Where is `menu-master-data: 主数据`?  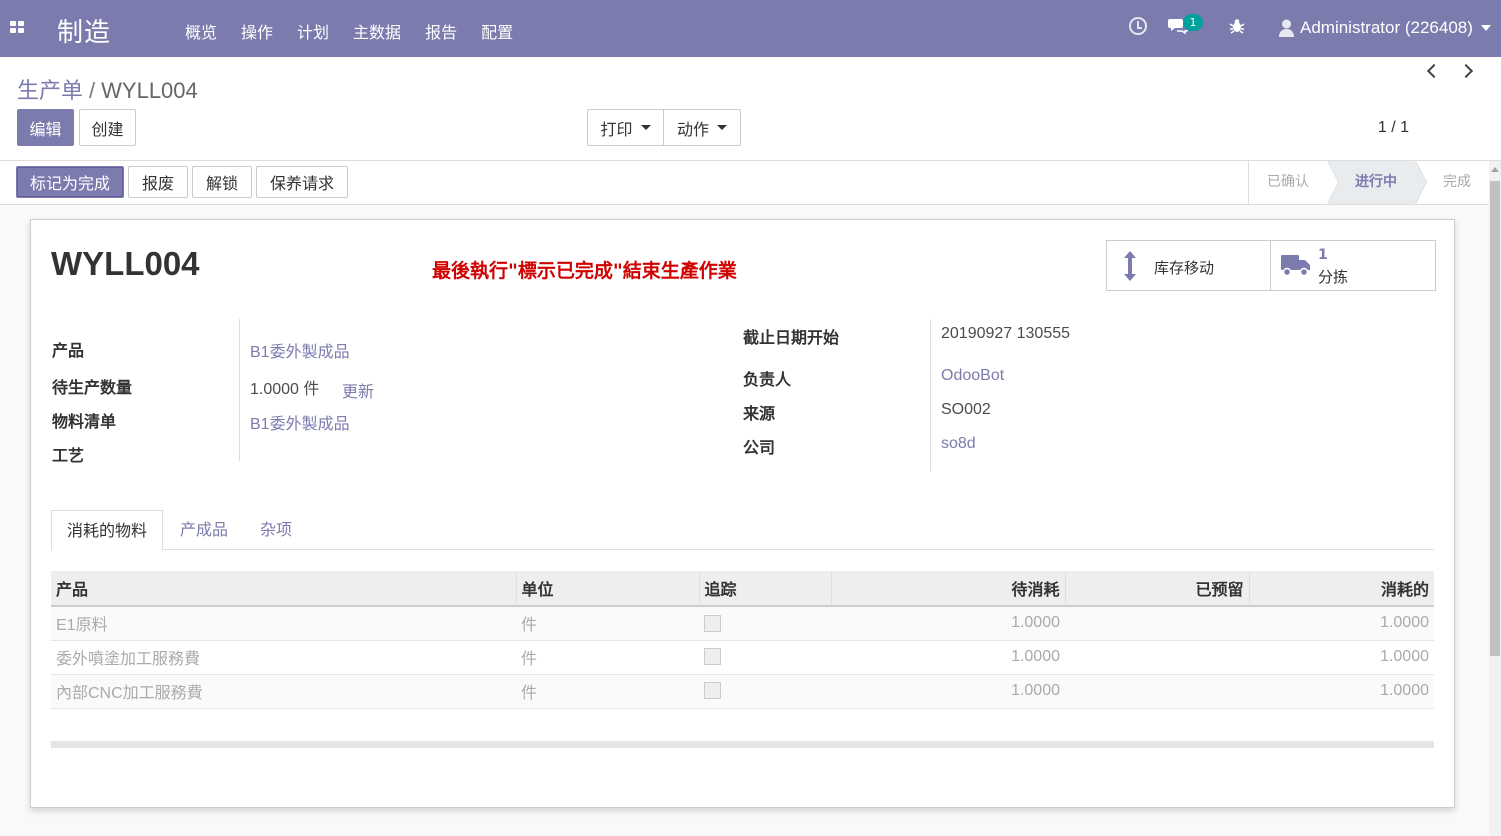 menu-master-data: 主数据 is located at coordinates (377, 31).